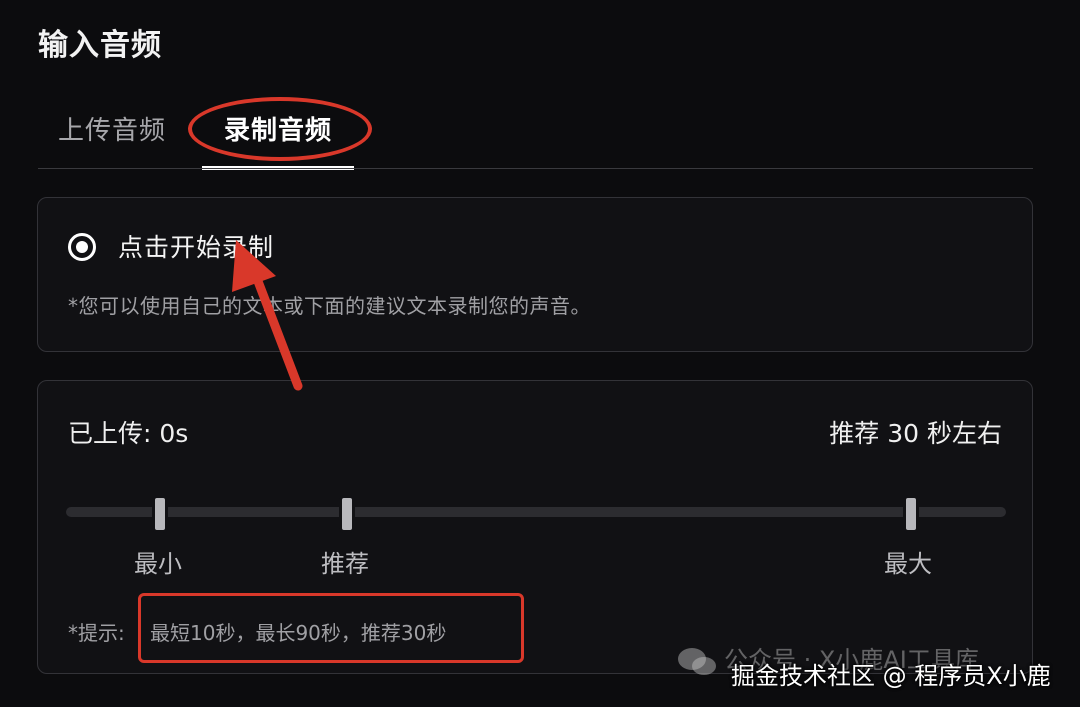 This screenshot has width=1080, height=707. Describe the element at coordinates (891, 676) in the screenshot. I see `watermark-juejin: 掘金技术社区 @ 程序员X小鹿` at that location.